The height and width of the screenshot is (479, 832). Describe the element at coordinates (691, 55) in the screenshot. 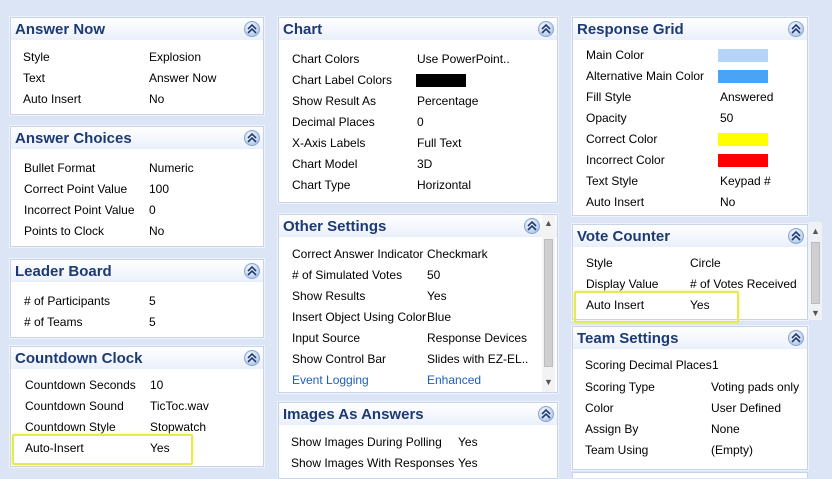

I see `response-grid-row-main-color: Main Color` at that location.